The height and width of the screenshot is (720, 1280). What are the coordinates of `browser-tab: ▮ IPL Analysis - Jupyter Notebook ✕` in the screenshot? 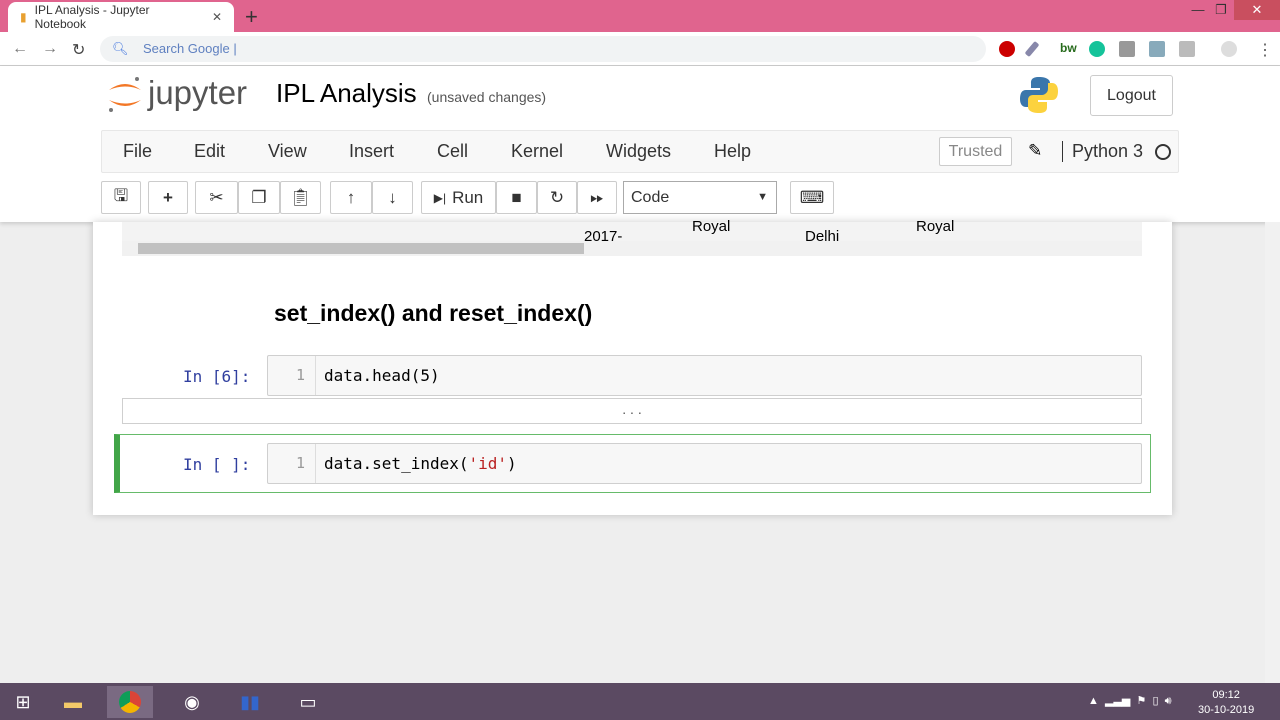 It's located at (121, 17).